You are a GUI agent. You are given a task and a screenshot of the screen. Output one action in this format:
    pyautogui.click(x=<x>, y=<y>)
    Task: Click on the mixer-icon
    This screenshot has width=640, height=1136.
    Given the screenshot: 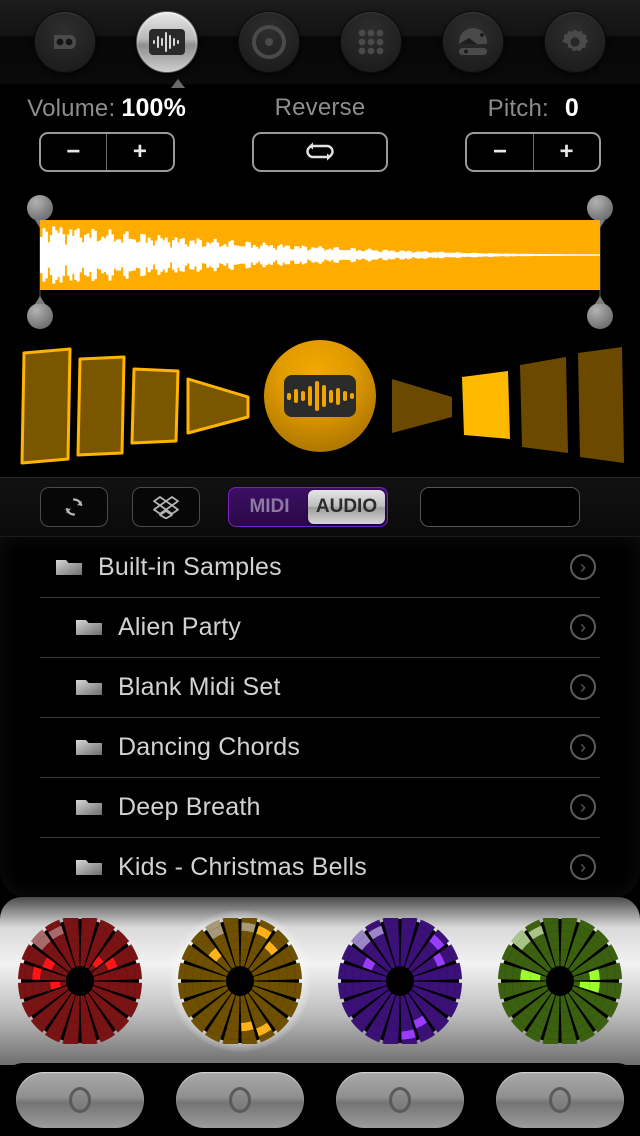 What is the action you would take?
    pyautogui.click(x=473, y=41)
    